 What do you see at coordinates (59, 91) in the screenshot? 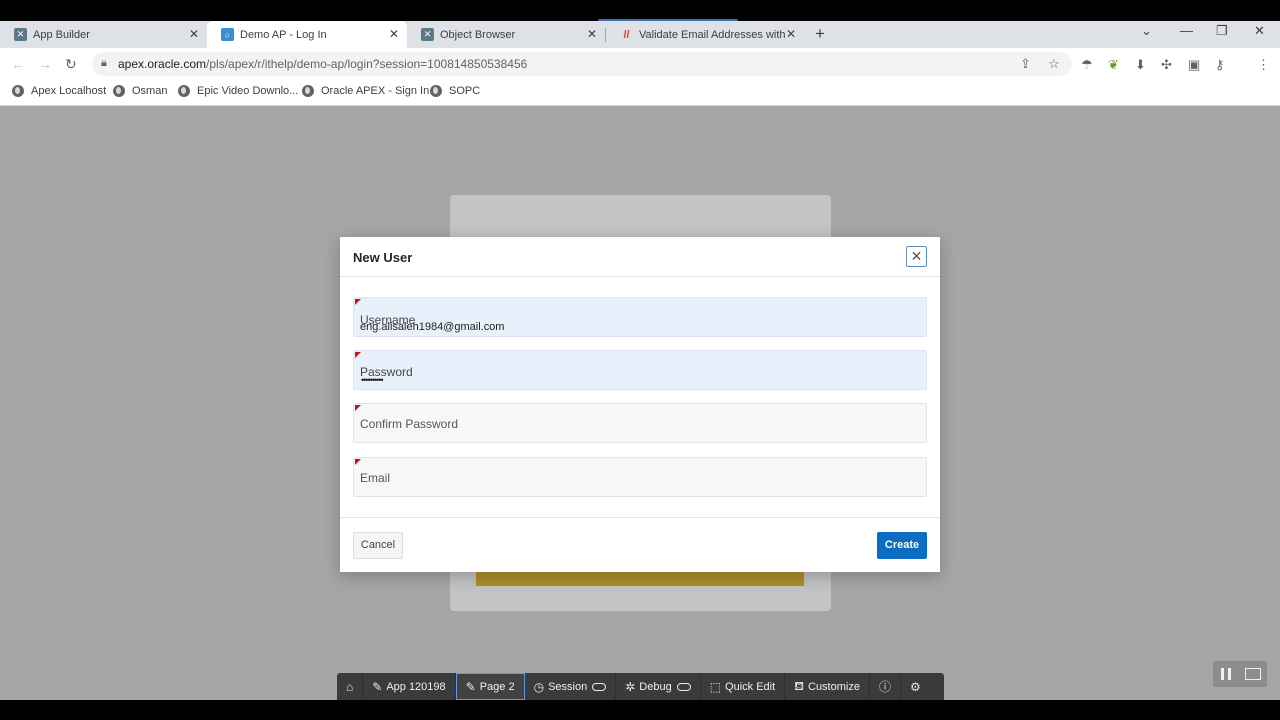
I see `bookmark-apex-localhost: Apex Localhost` at bounding box center [59, 91].